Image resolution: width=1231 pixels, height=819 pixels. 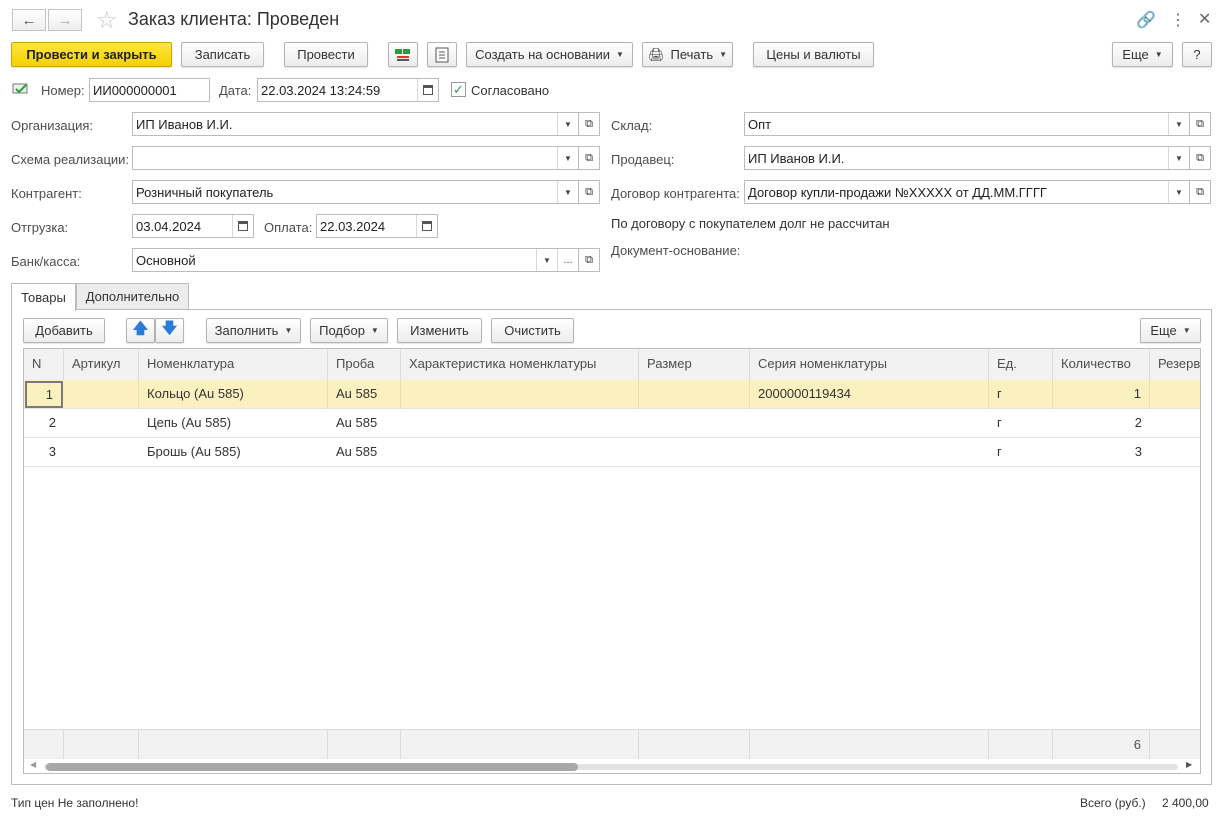 I want to click on open-warehouse-button: ⧉, so click(x=1200, y=124).